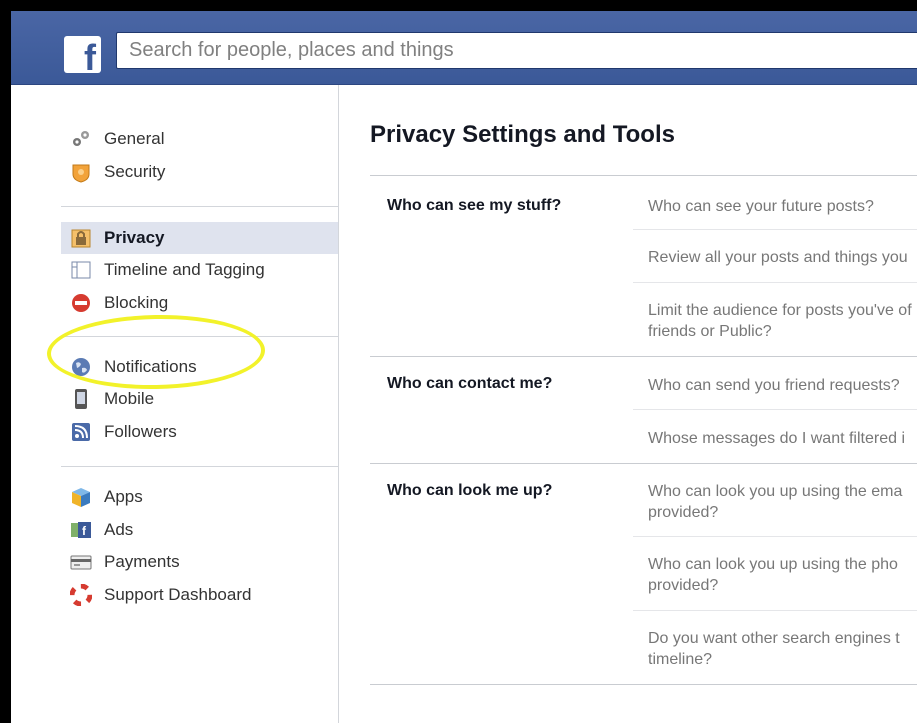  Describe the element at coordinates (81, 497) in the screenshot. I see `cube-icon` at that location.